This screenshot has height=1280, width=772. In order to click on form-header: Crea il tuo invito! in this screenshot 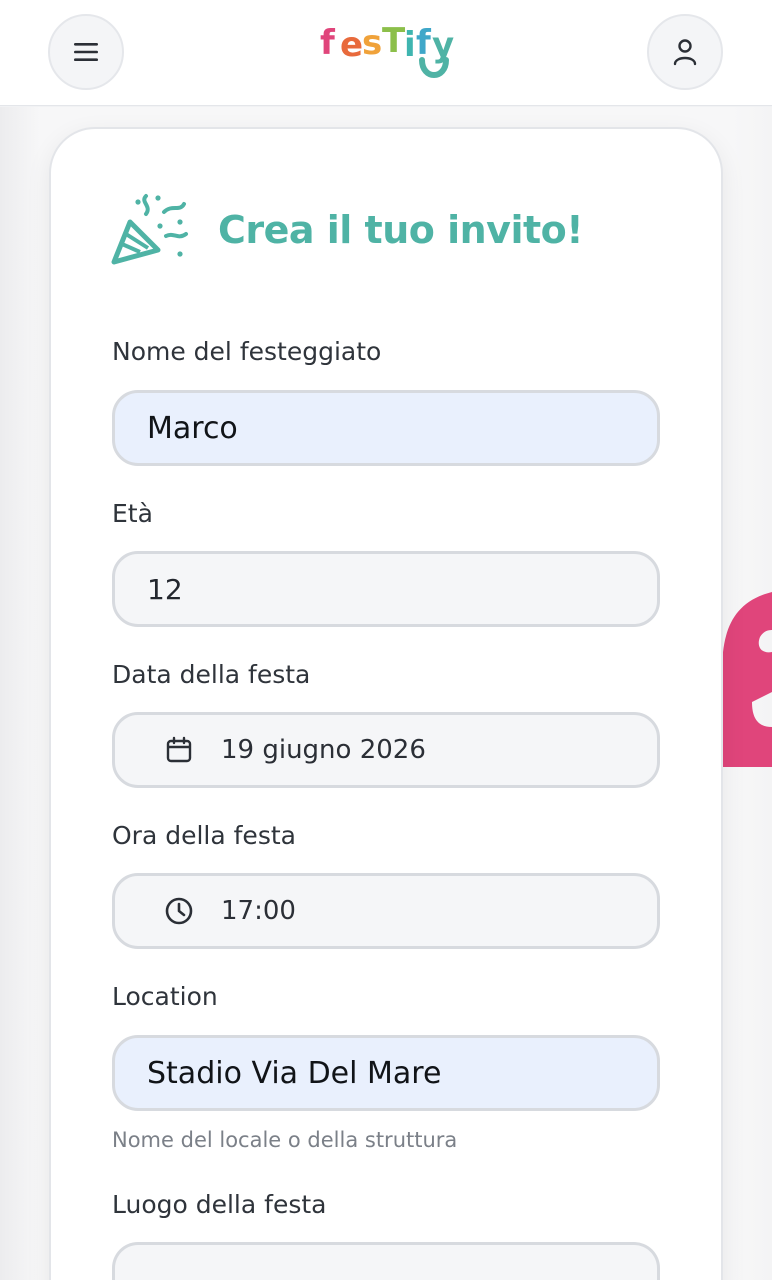, I will do `click(347, 230)`.